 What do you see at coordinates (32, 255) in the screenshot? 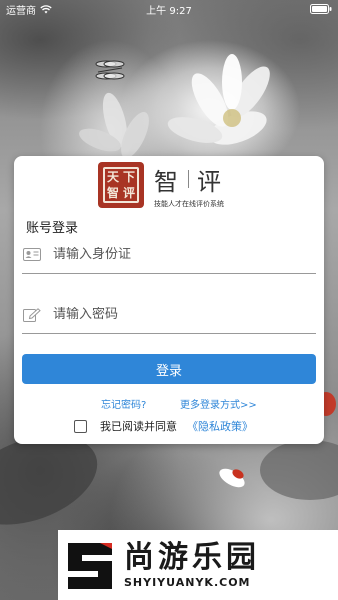
I see `id-card-icon` at bounding box center [32, 255].